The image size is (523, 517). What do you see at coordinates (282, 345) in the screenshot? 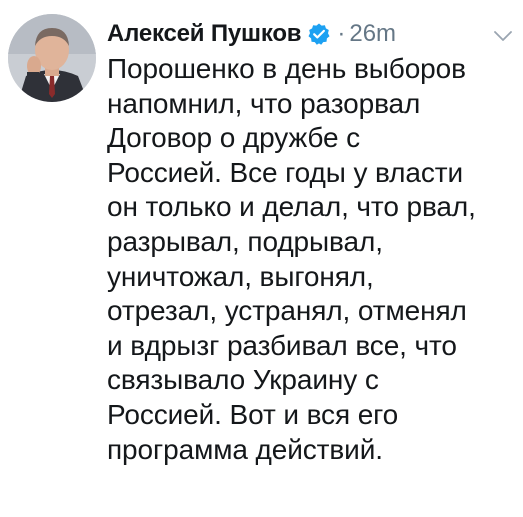
I see `tweet-text-line: и вдрызг разбивал все, что` at bounding box center [282, 345].